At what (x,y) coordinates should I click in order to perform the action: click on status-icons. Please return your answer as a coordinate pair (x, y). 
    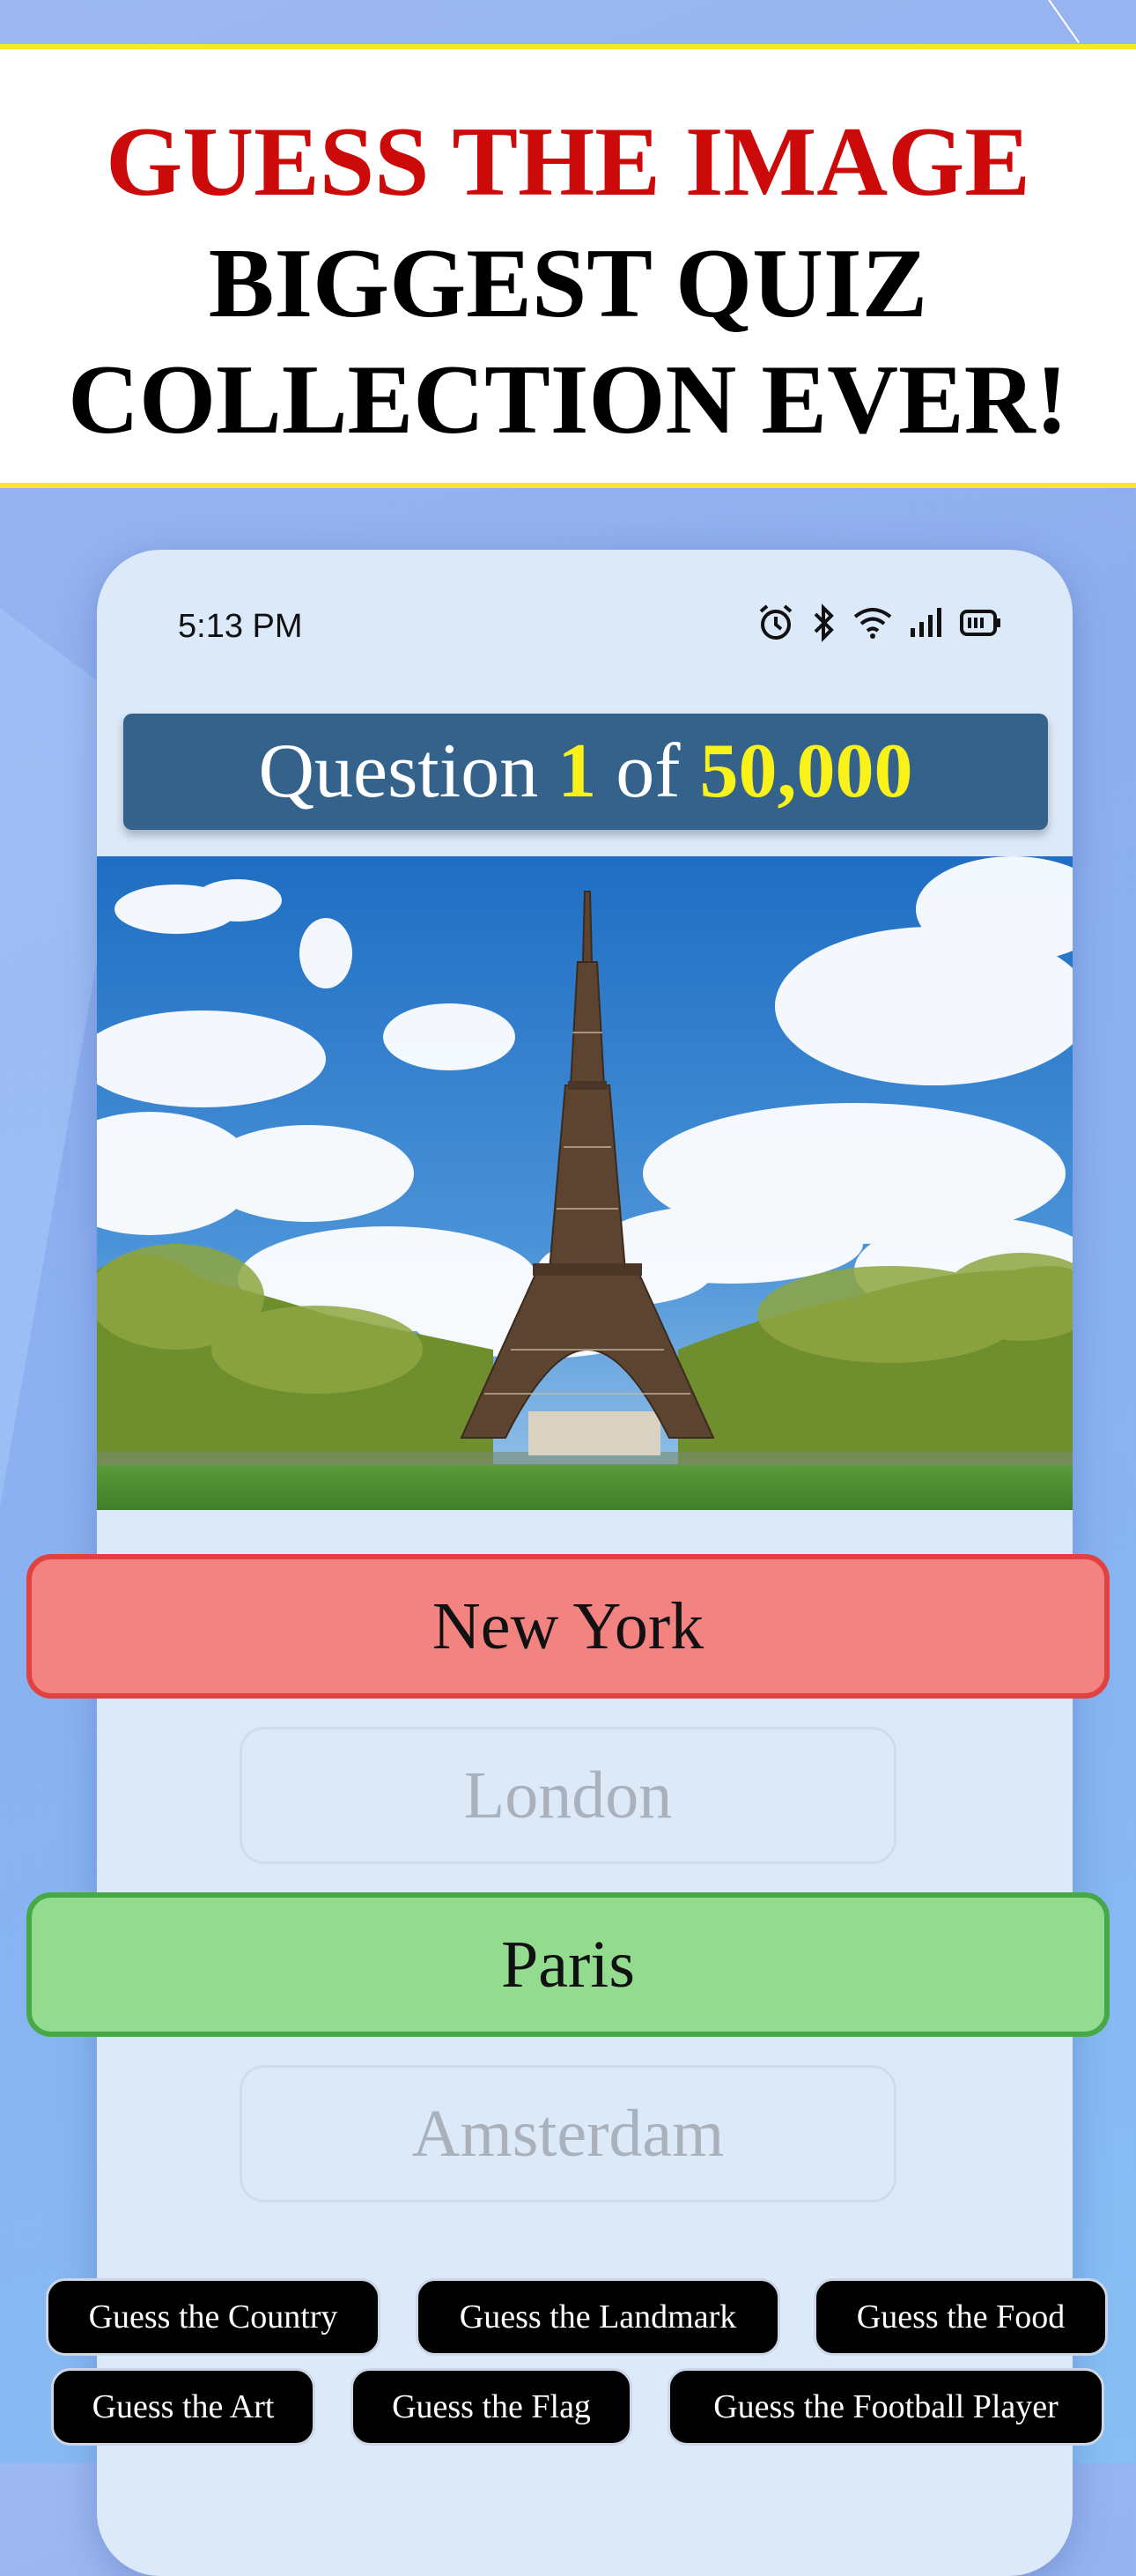
    Looking at the image, I should click on (879, 623).